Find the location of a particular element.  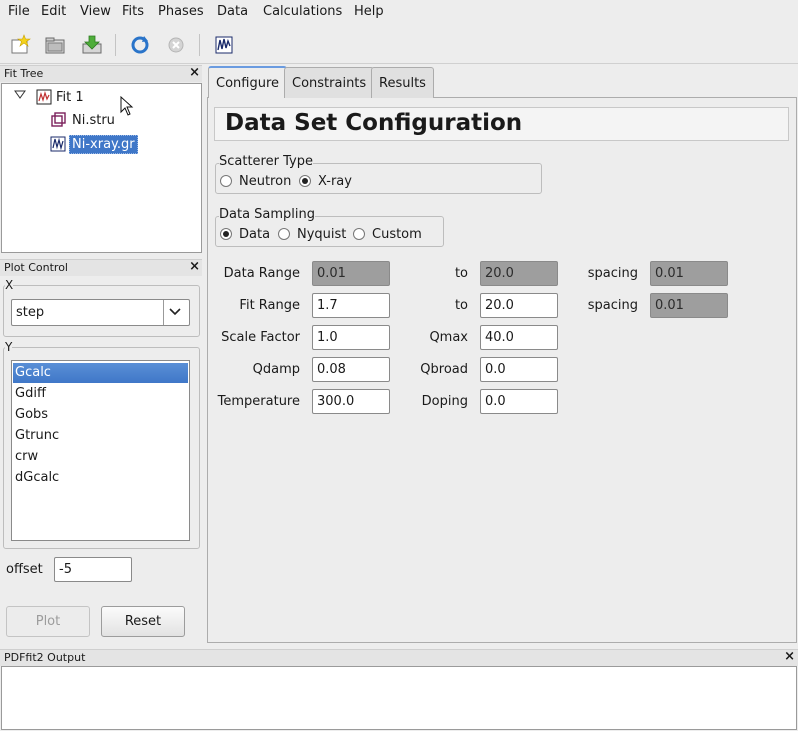

scatterer-label: Scatterer Type is located at coordinates (266, 161).